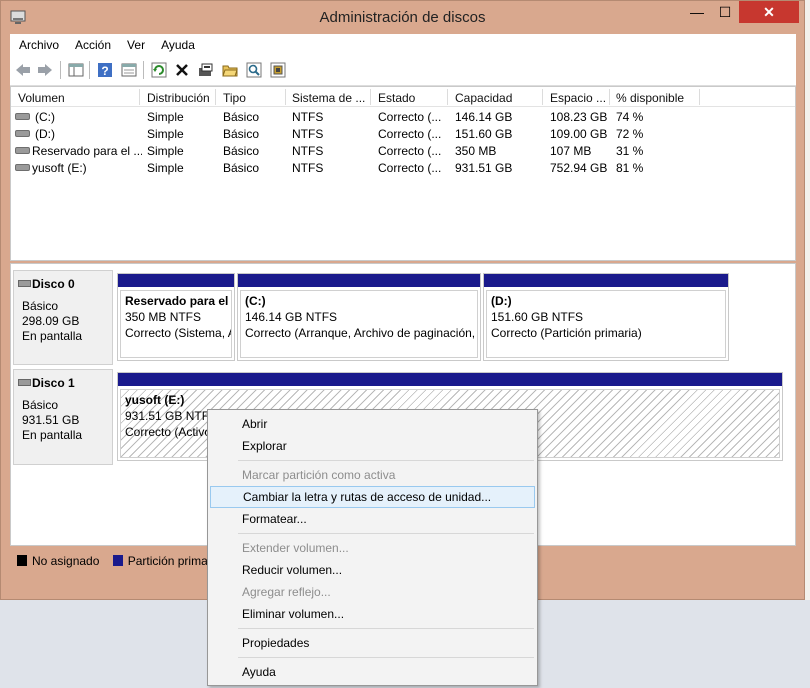 The width and height of the screenshot is (810, 688). What do you see at coordinates (630, 134) in the screenshot?
I see `cell-disponible: 72 %` at bounding box center [630, 134].